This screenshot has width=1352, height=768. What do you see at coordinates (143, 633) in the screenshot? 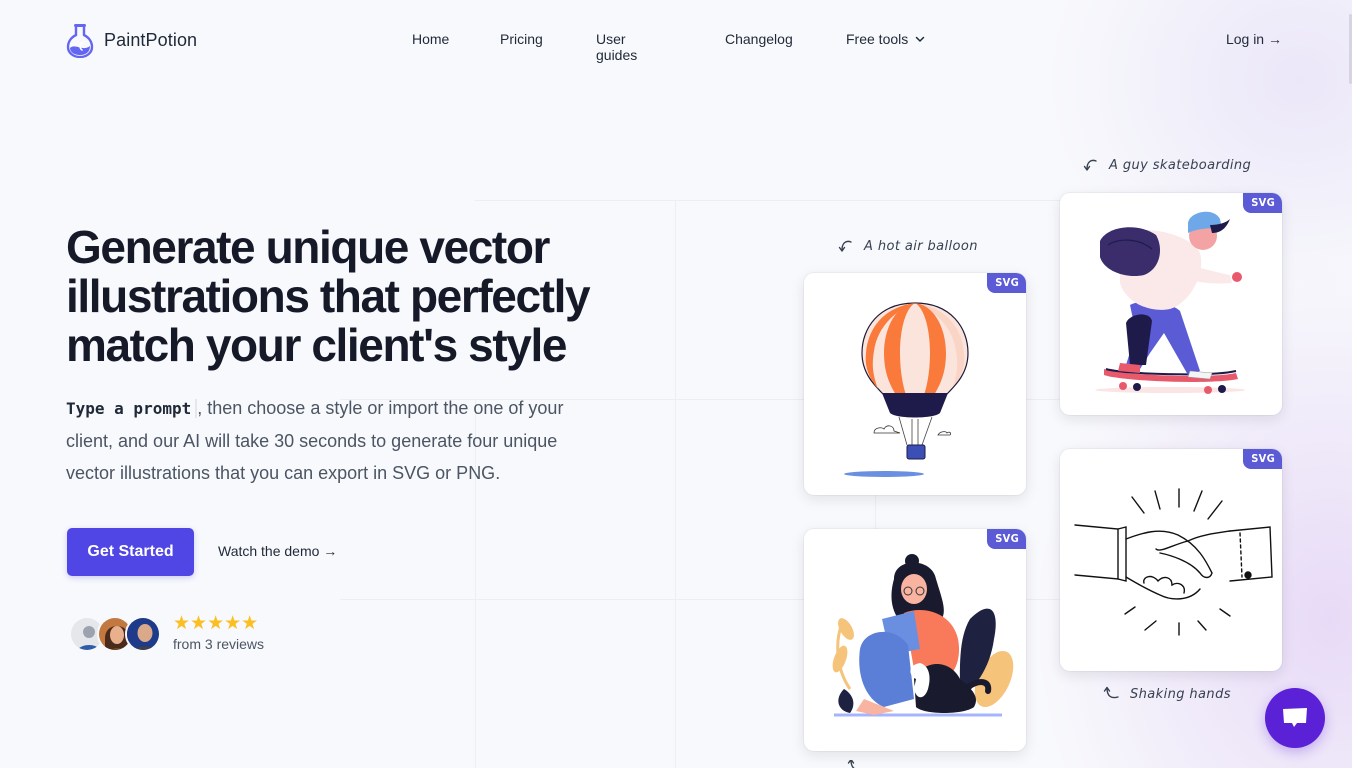
I see `avatar` at bounding box center [143, 633].